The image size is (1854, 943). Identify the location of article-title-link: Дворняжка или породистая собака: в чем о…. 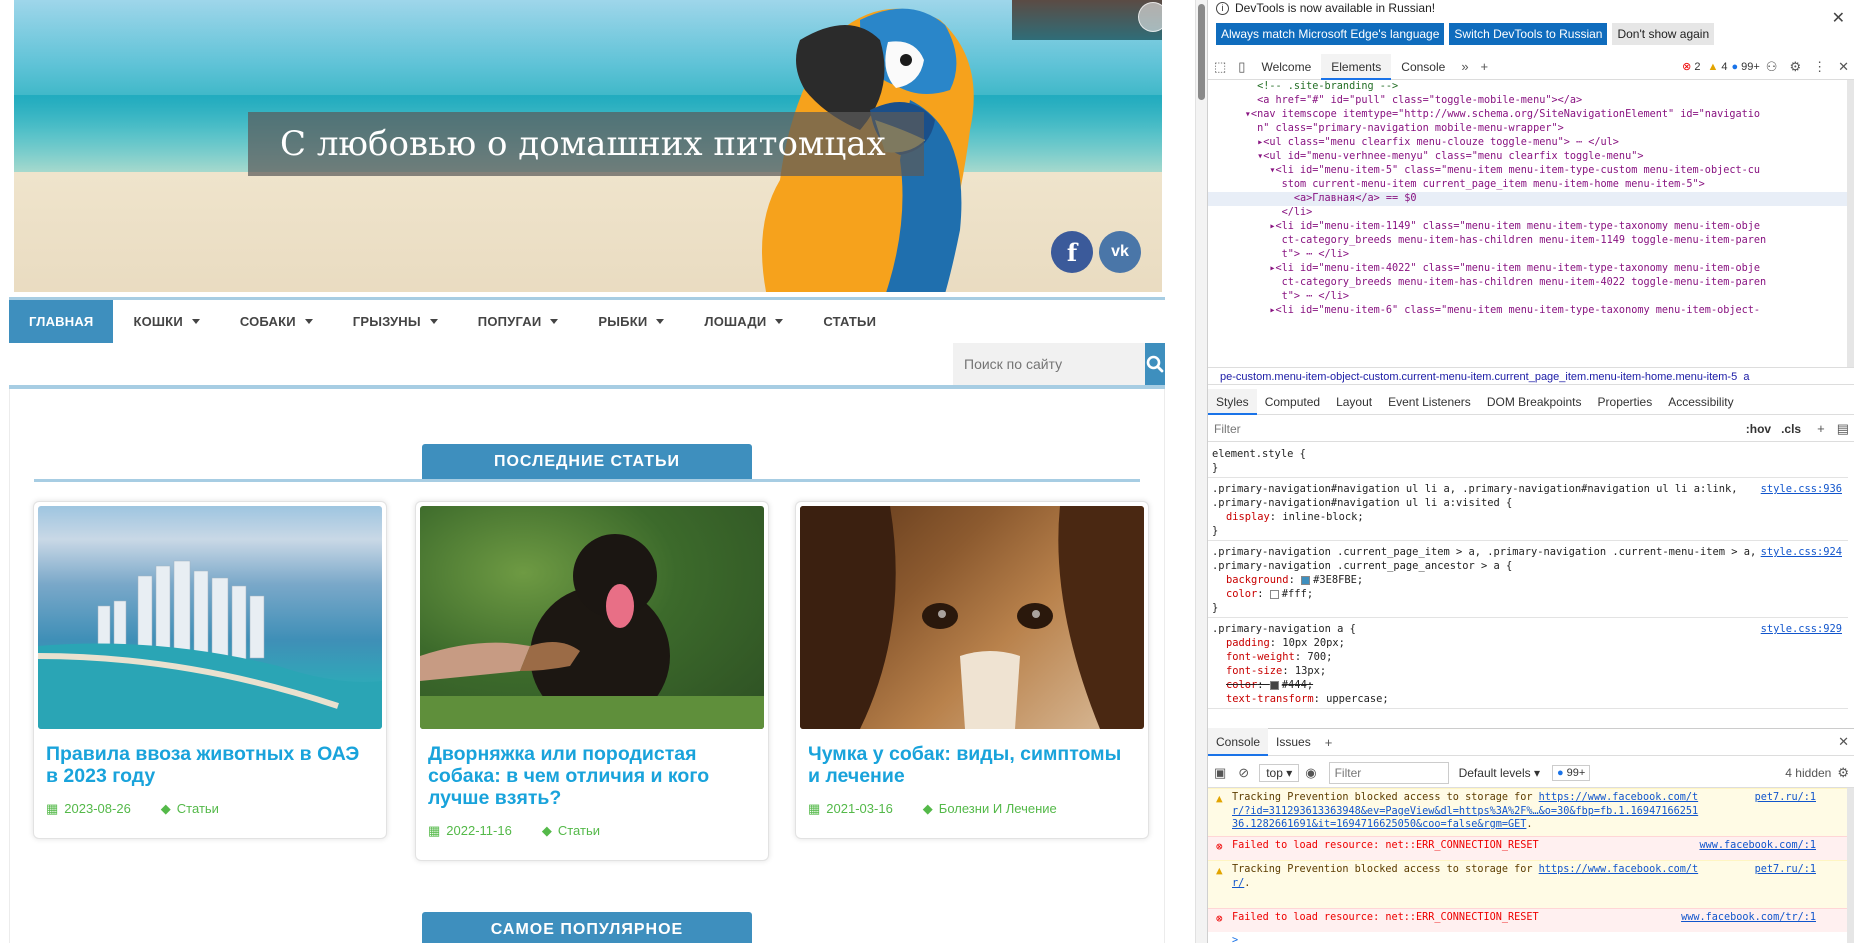
(592, 776).